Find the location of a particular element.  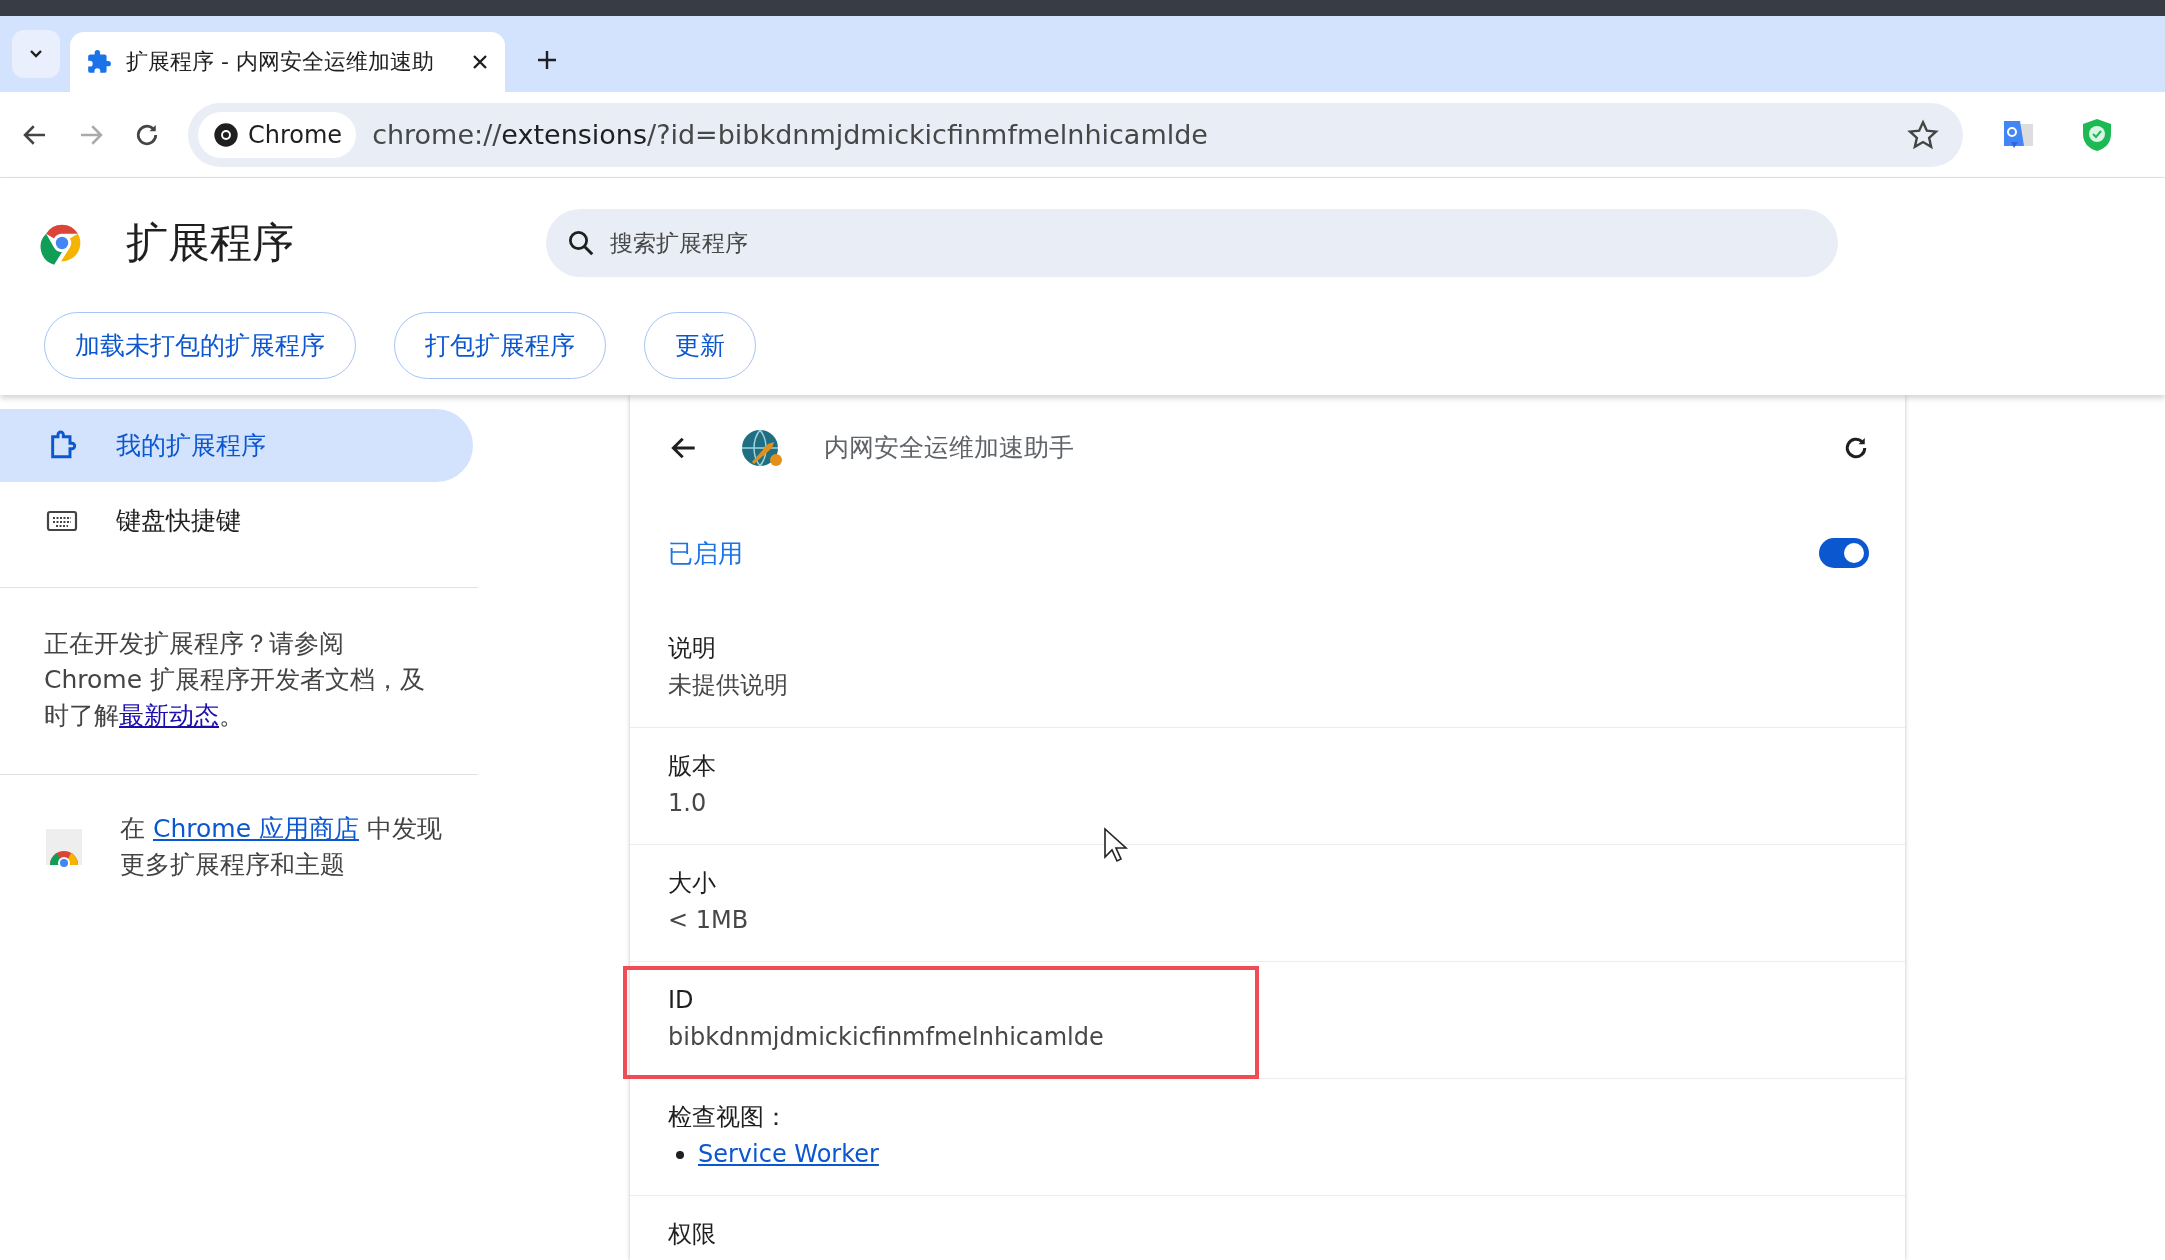

sidebar-item: 键盘快捷键 is located at coordinates (236, 520).